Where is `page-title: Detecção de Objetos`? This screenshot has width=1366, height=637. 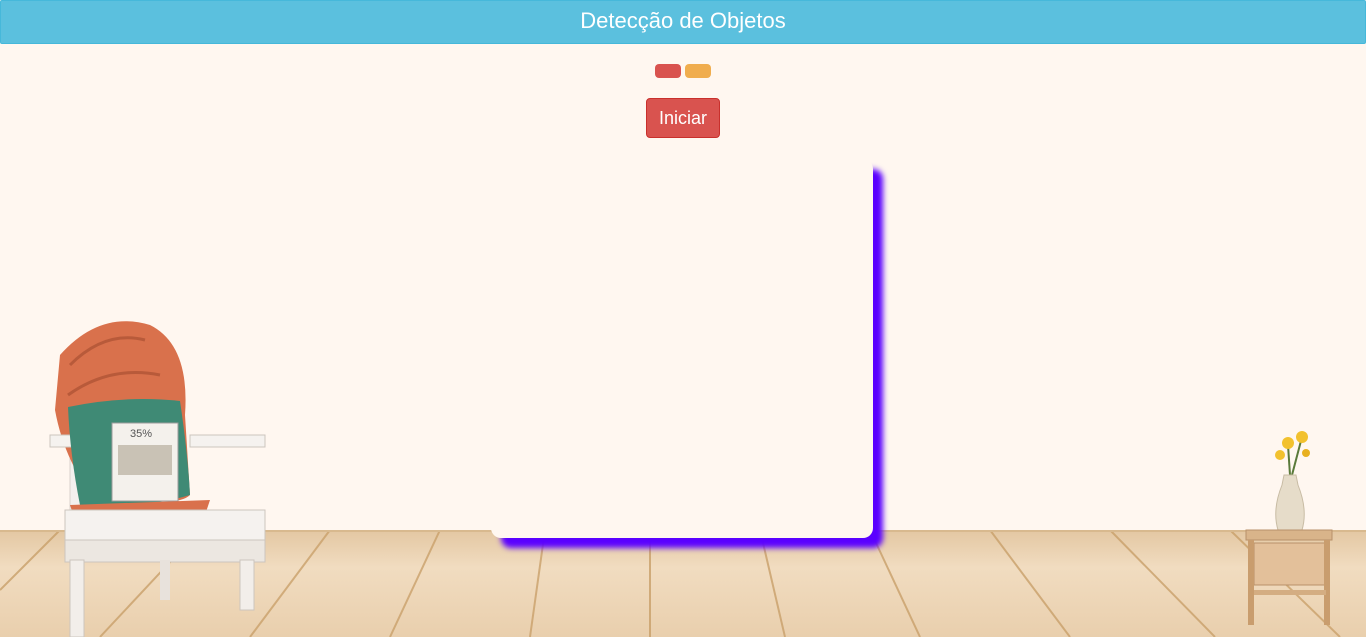 page-title: Detecção de Objetos is located at coordinates (683, 20).